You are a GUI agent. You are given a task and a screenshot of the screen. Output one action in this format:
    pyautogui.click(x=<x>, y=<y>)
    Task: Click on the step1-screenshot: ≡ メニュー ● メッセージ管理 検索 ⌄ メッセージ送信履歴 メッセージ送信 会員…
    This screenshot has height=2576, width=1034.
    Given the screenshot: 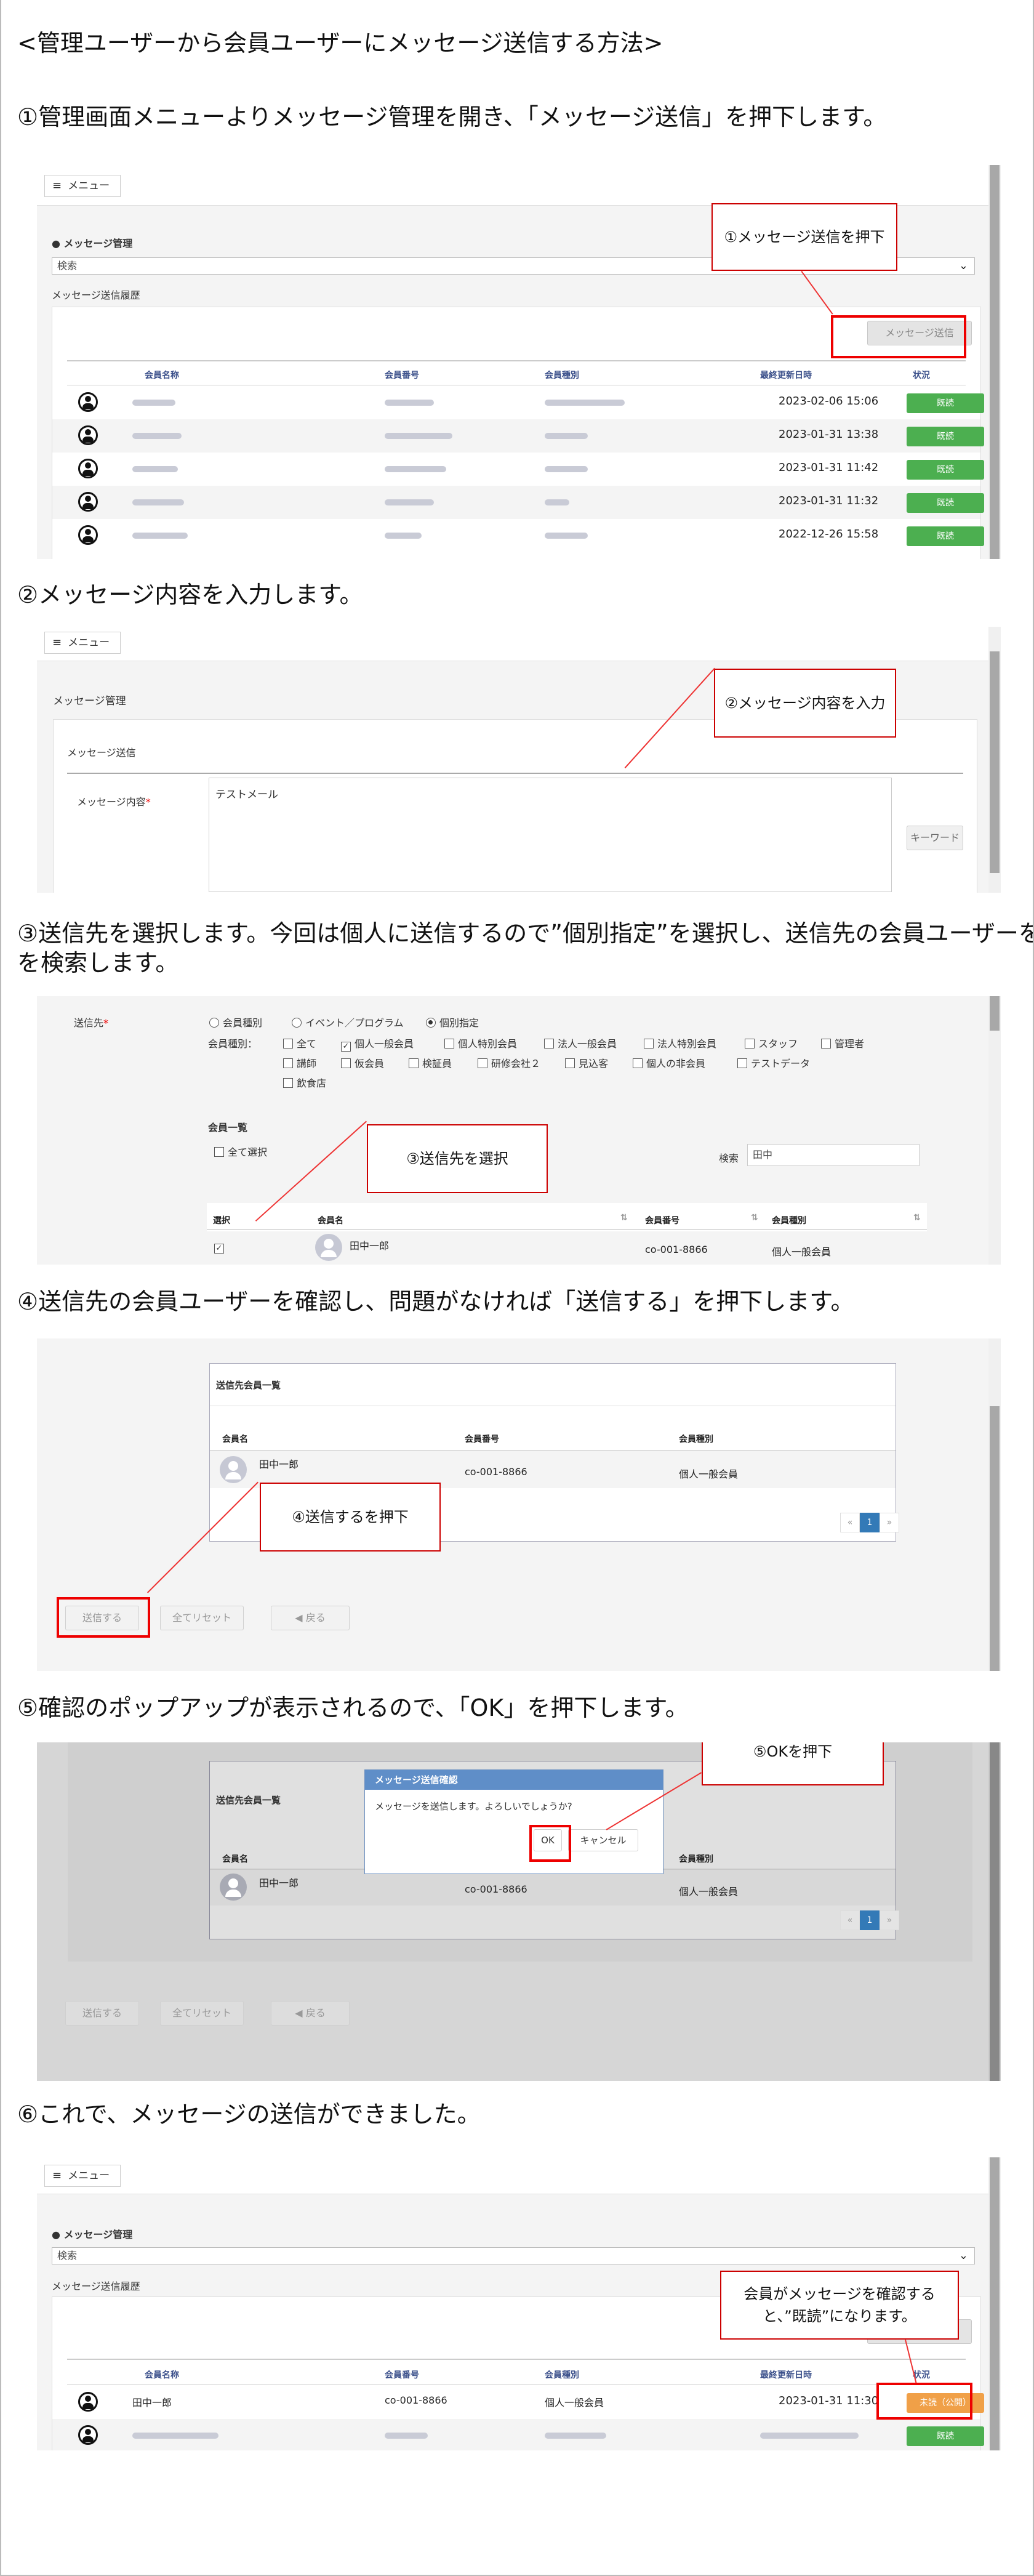 What is the action you would take?
    pyautogui.click(x=519, y=362)
    